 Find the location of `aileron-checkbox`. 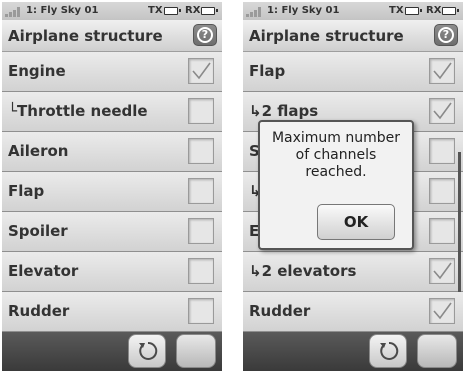

aileron-checkbox is located at coordinates (201, 151).